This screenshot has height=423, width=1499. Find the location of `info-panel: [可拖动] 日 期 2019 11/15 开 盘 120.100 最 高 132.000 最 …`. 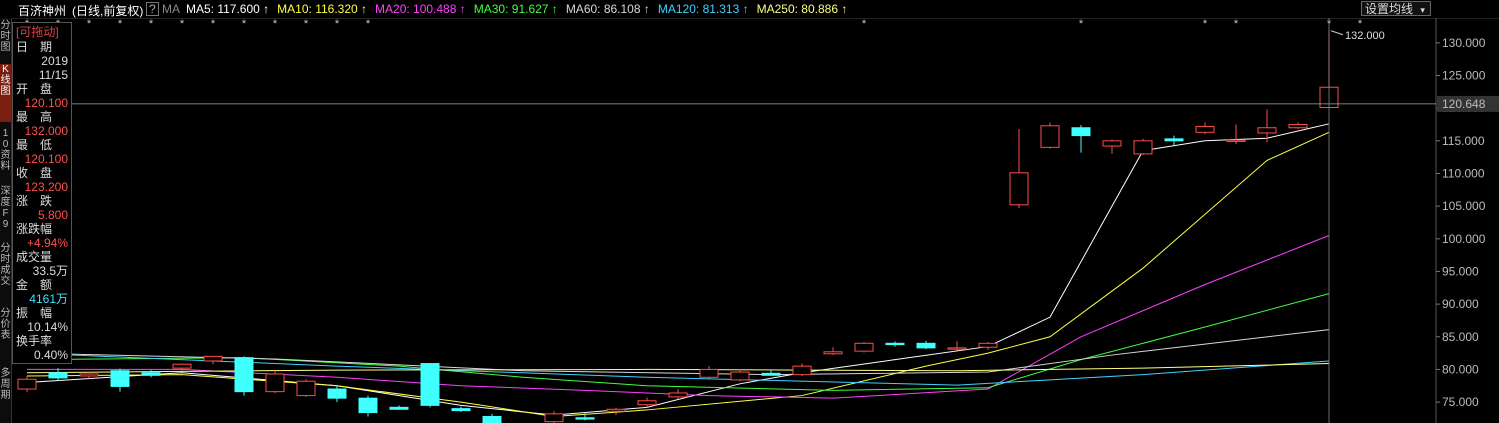

info-panel: [可拖动] 日 期 2019 11/15 开 盘 120.100 最 高 132.000 最 … is located at coordinates (42, 193).